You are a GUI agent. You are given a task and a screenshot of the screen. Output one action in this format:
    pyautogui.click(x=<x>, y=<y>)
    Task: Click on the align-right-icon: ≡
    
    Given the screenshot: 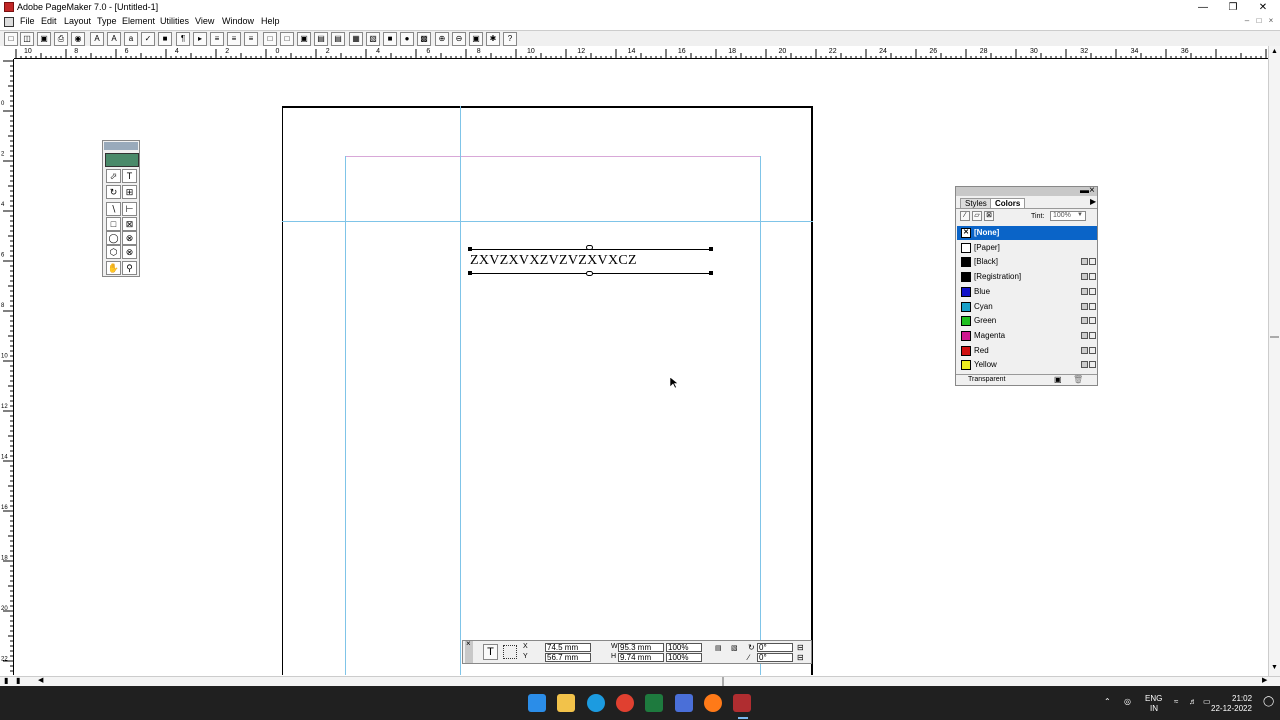 What is the action you would take?
    pyautogui.click(x=251, y=39)
    